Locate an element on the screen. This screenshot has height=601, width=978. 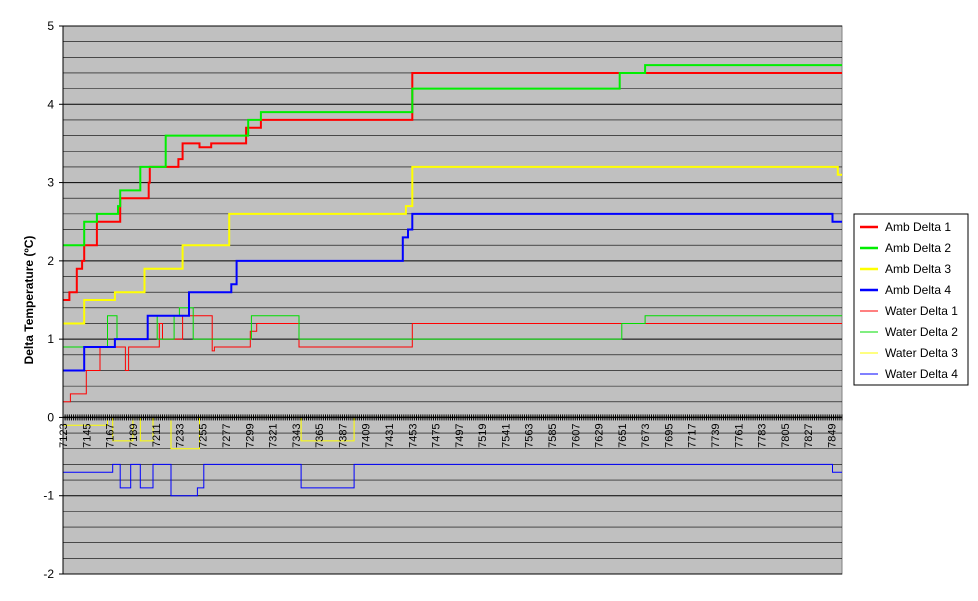
x-tick-label: 7343 is located at coordinates (297, 435).